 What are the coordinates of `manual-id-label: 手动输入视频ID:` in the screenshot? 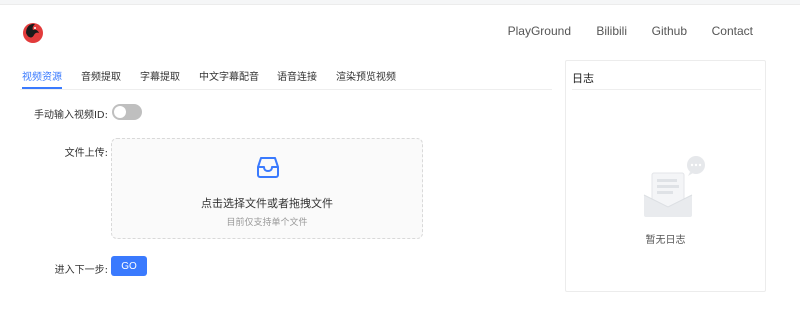 It's located at (70, 115).